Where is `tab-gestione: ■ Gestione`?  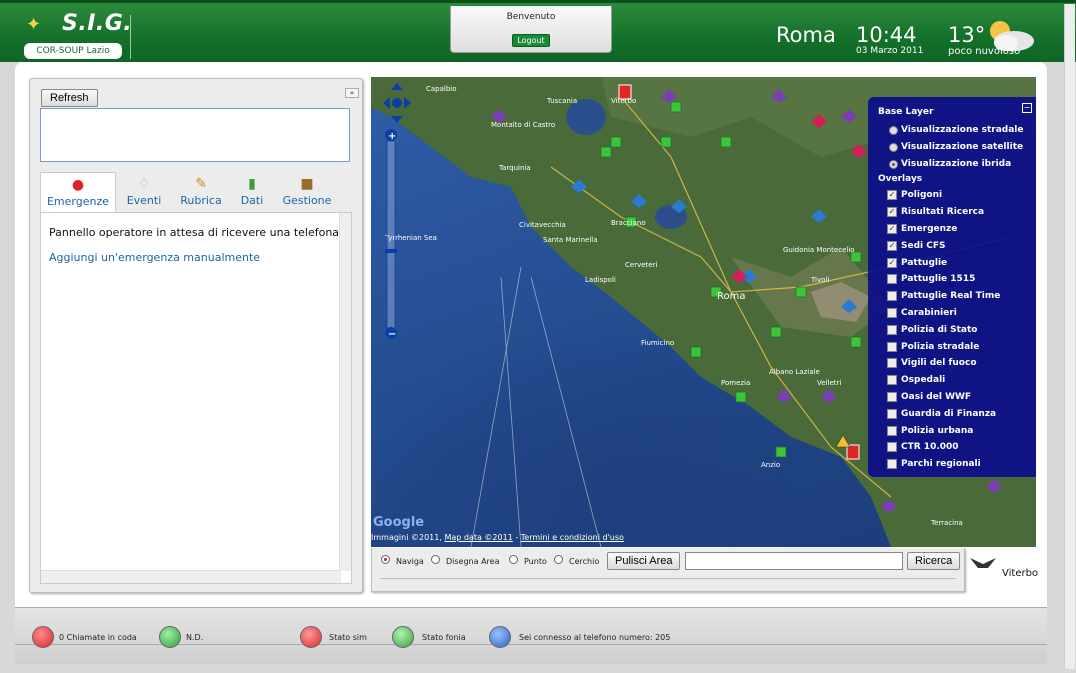
tab-gestione: ■ Gestione is located at coordinates (307, 192).